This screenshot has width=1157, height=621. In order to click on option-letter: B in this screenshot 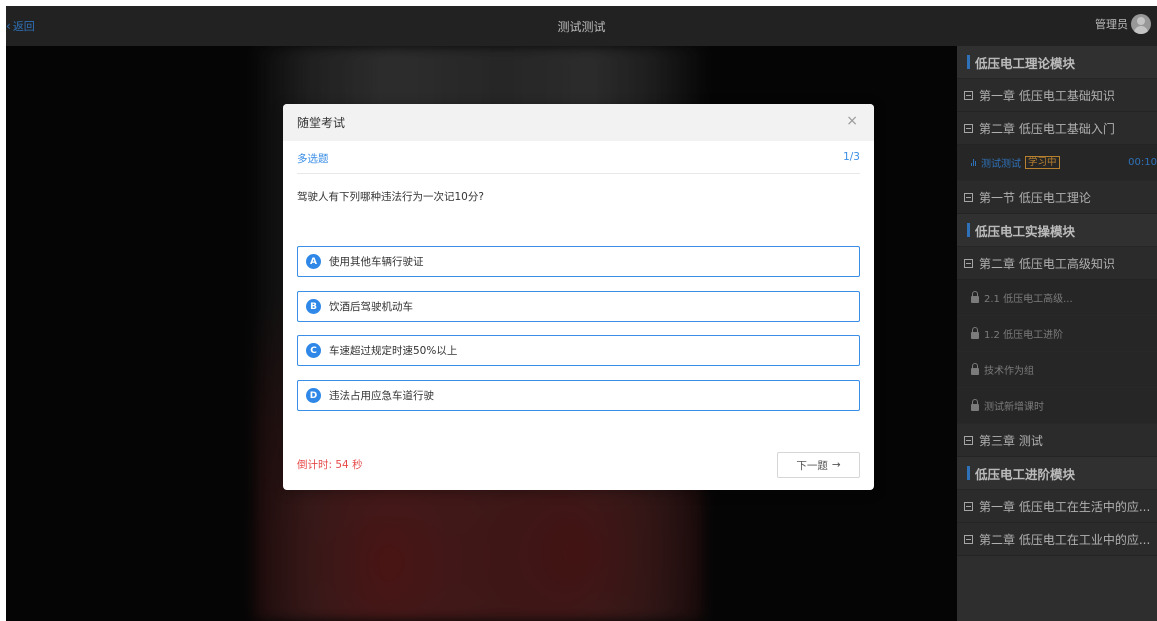, I will do `click(313, 306)`.